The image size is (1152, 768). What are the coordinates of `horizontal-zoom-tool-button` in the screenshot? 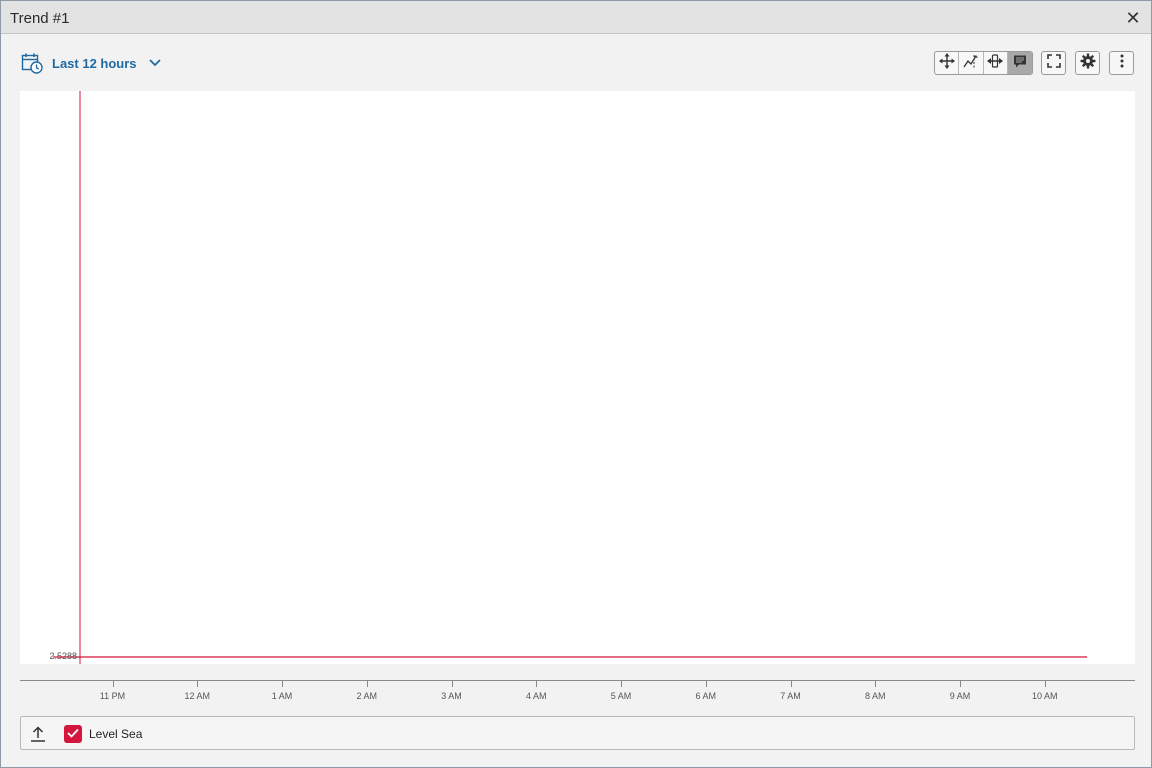 It's located at (996, 63).